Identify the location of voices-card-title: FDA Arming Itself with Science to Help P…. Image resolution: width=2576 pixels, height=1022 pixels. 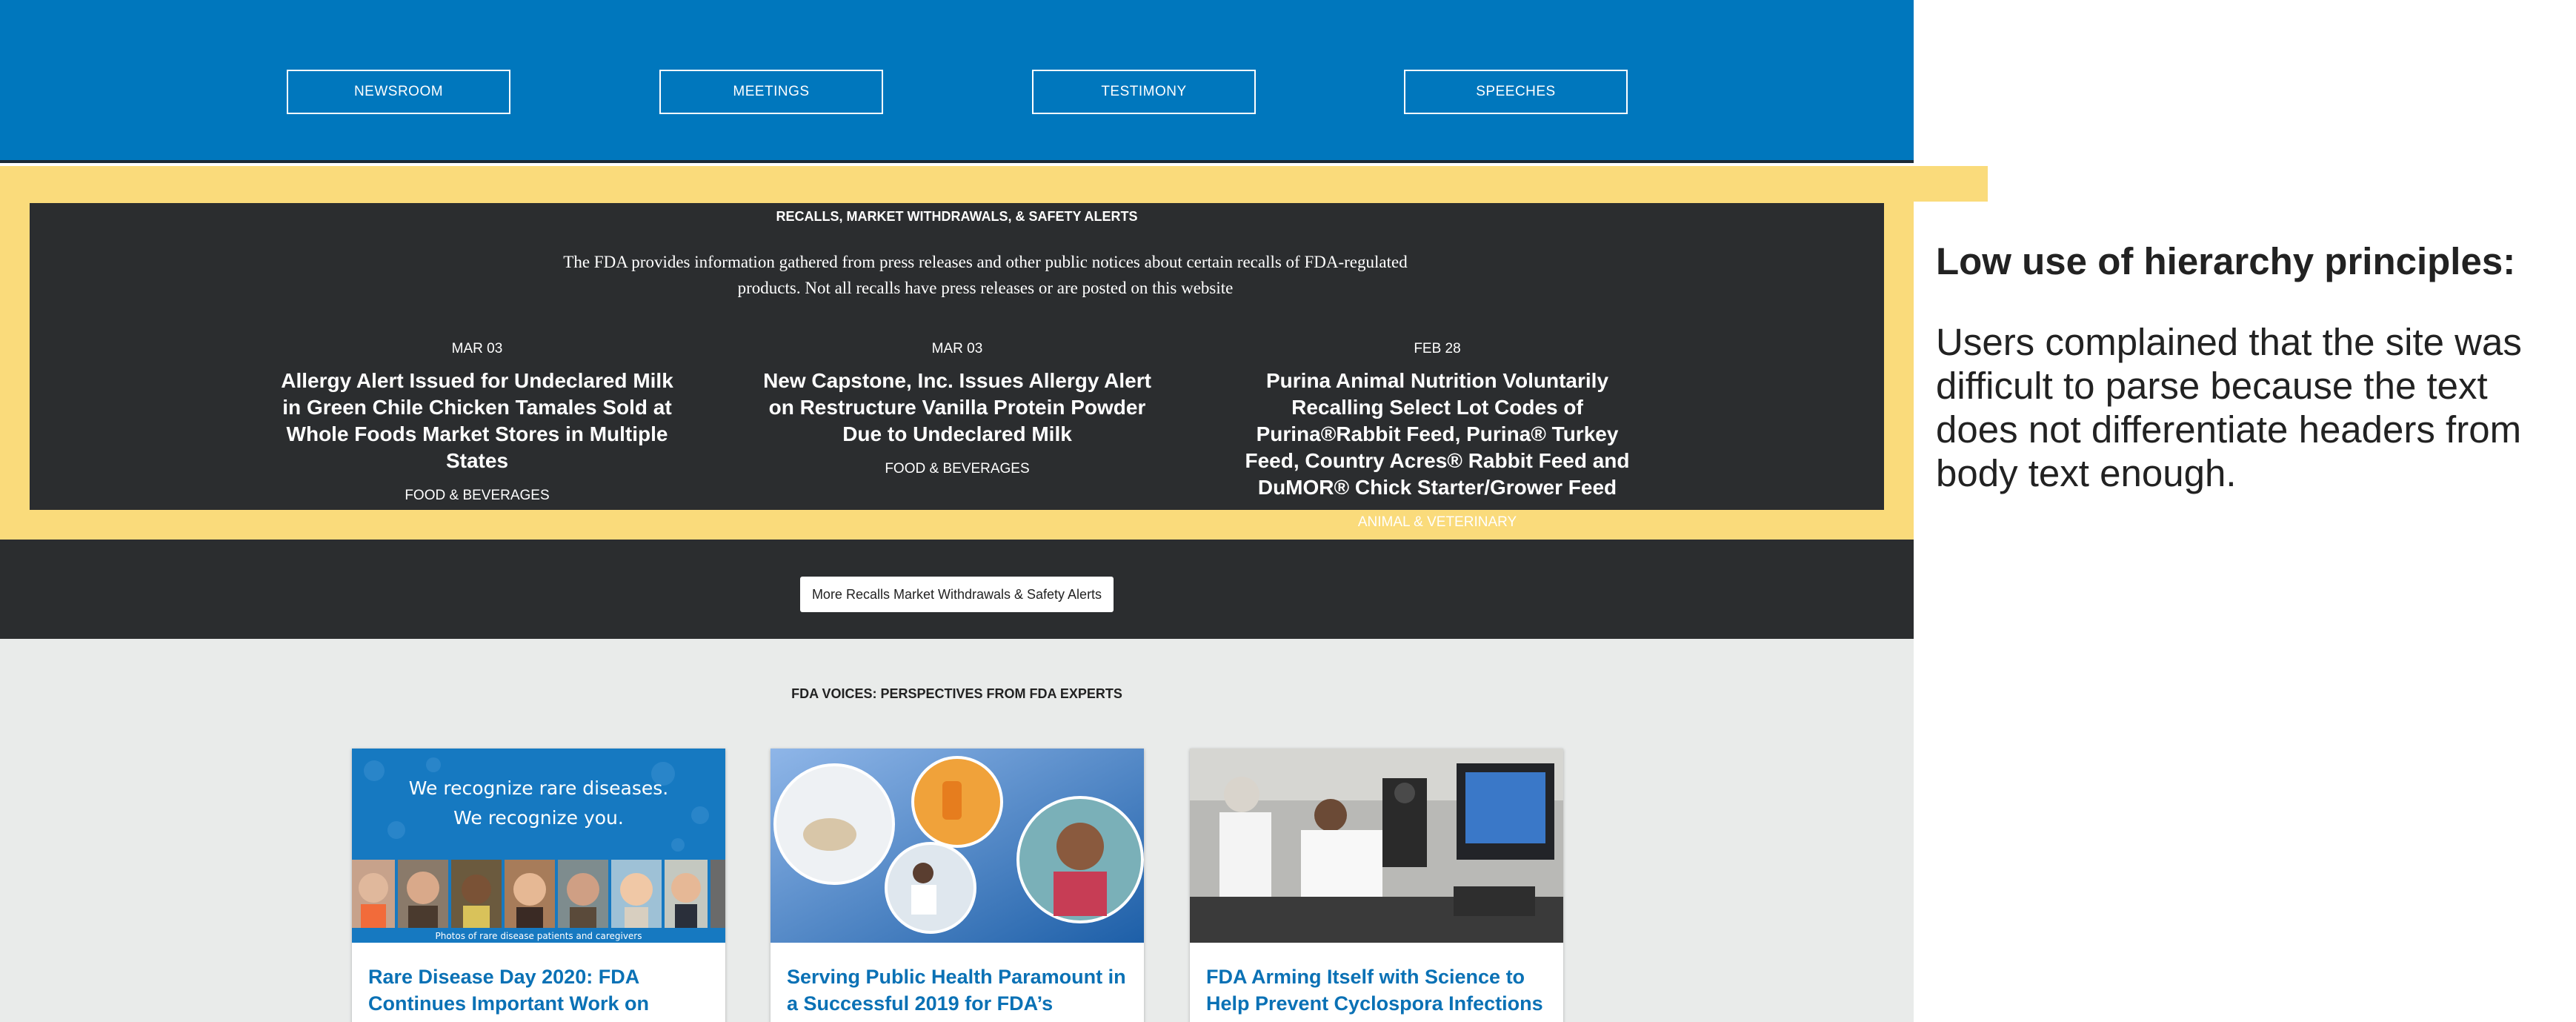
(1376, 990).